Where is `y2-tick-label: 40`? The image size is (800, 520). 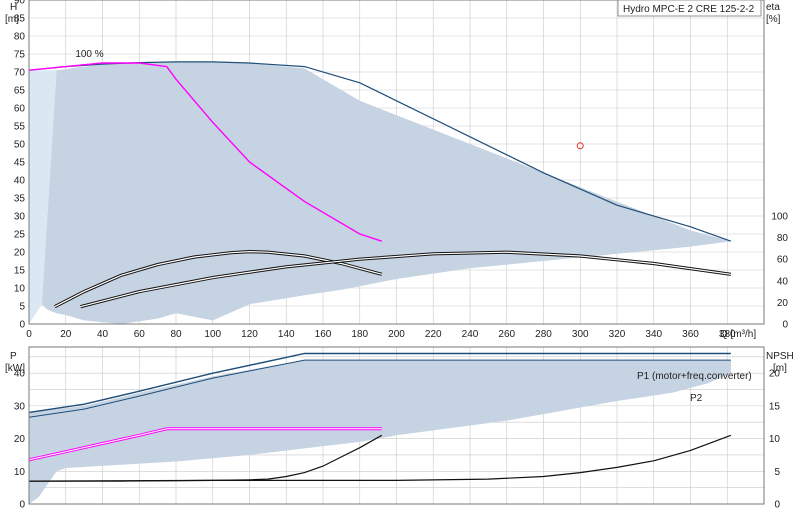
y2-tick-label: 40 is located at coordinates (783, 281).